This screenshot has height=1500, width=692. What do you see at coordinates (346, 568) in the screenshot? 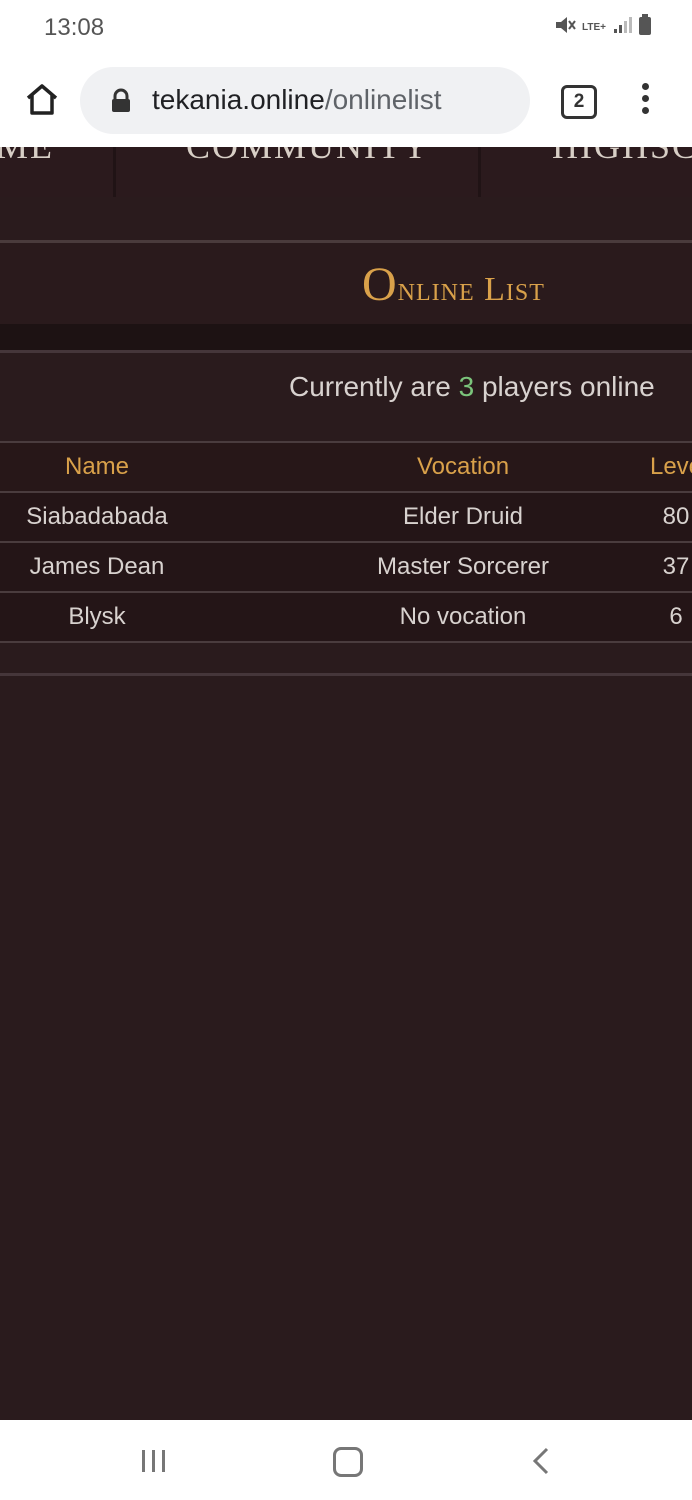
I see `table-row: James Dean Master Sorcerer 37` at bounding box center [346, 568].